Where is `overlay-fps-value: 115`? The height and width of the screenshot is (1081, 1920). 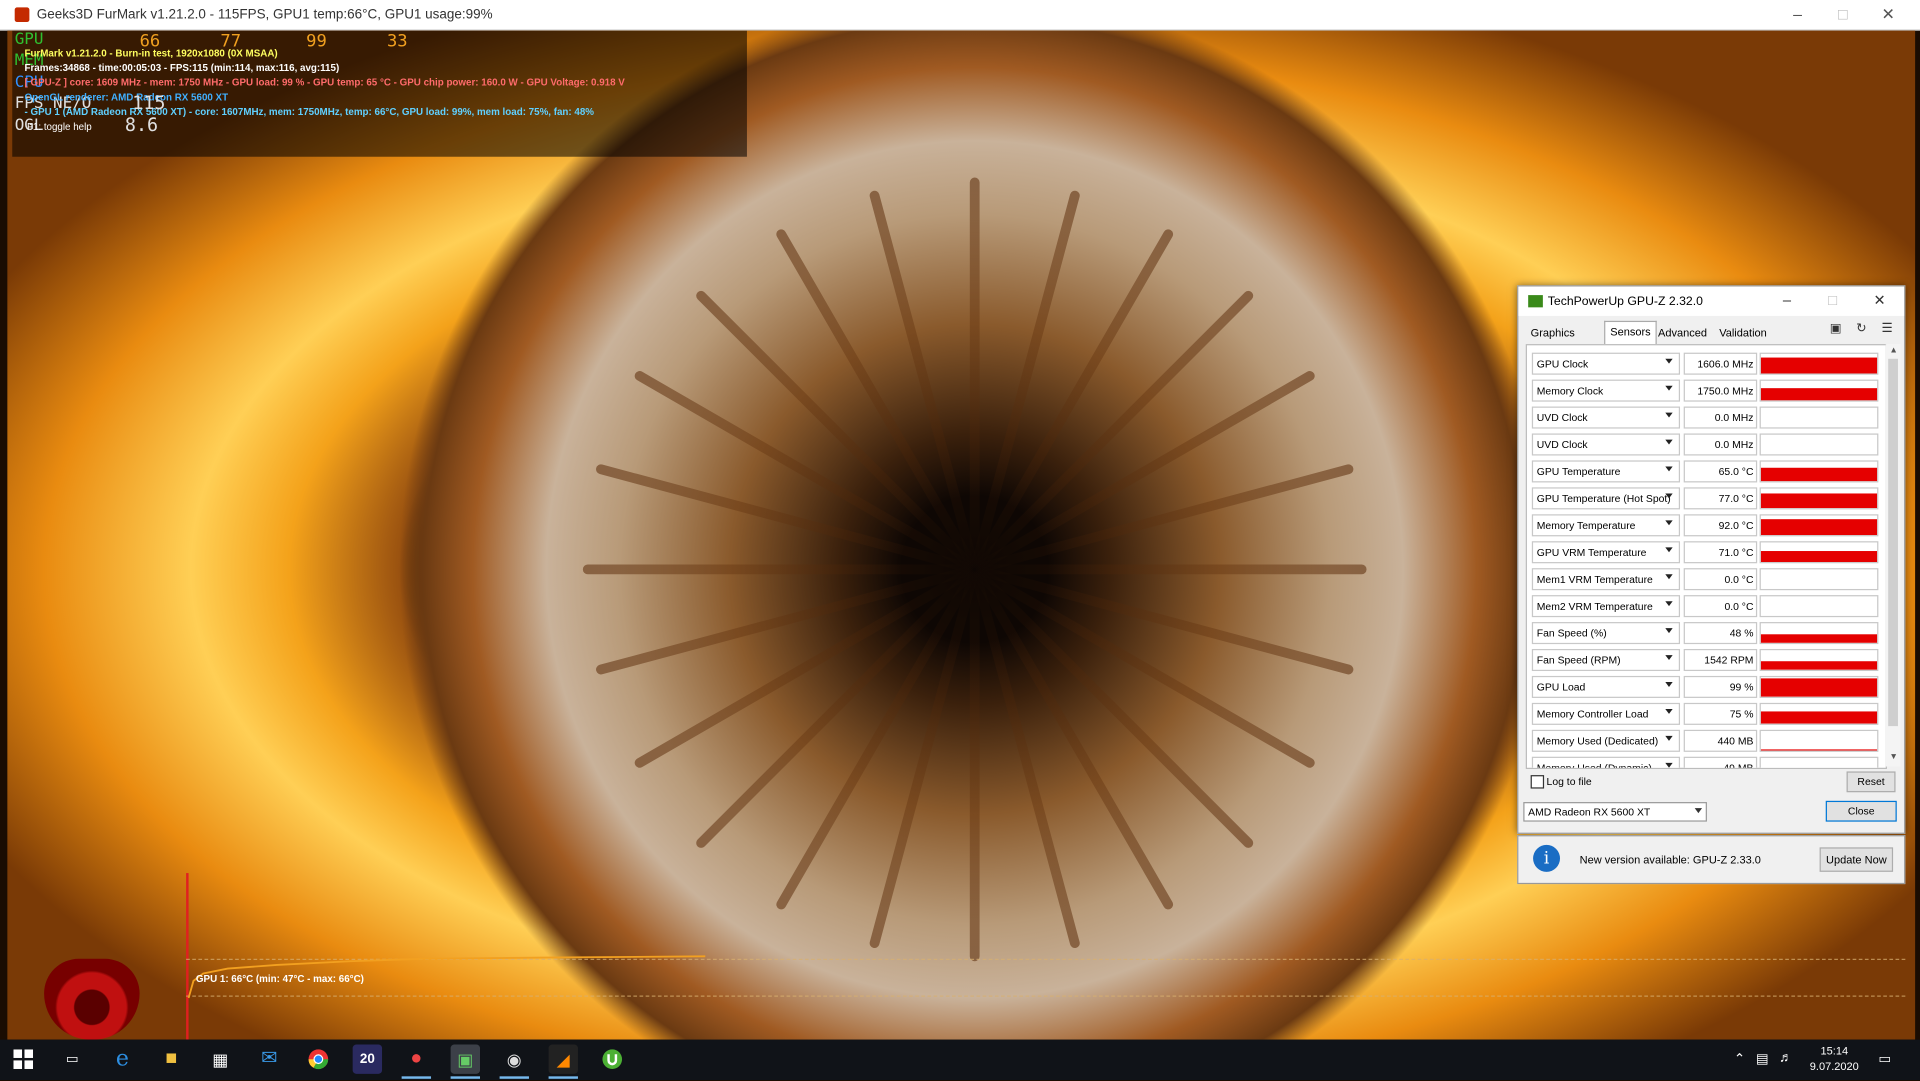
overlay-fps-value: 115 is located at coordinates (149, 102).